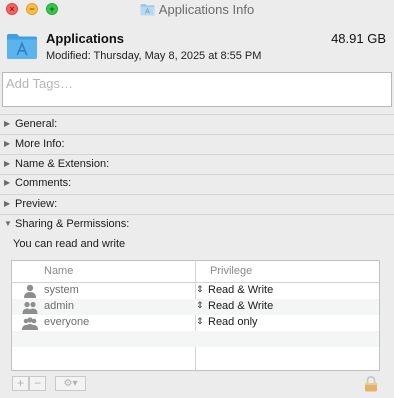  Describe the element at coordinates (30, 124) in the screenshot. I see `section-general: ▶ General:` at that location.